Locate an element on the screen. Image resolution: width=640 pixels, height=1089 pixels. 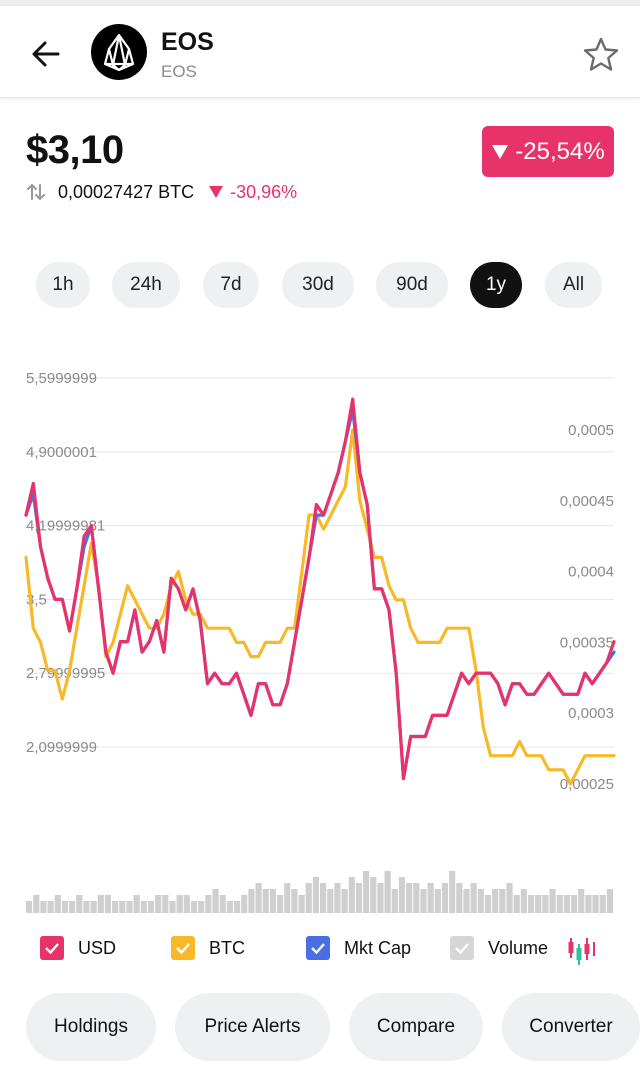
tab-90d: 90d is located at coordinates (412, 285).